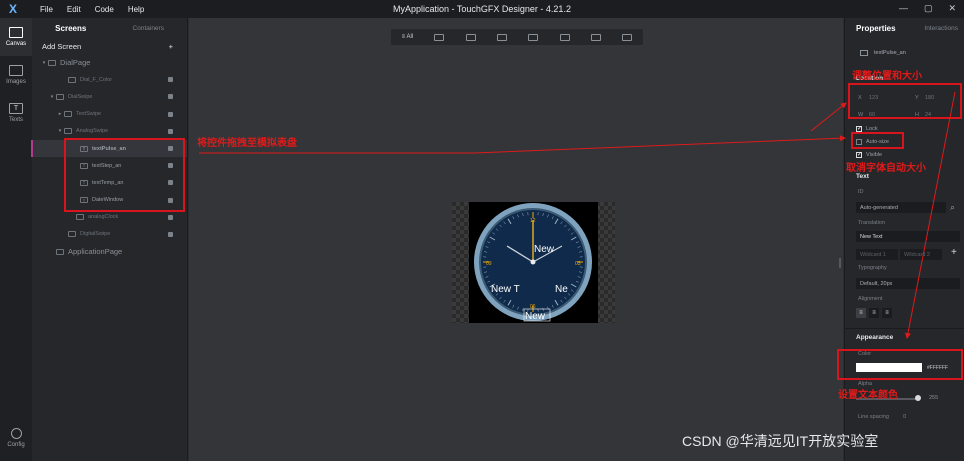  I want to click on tree-item: Dial_F_Color, so click(109, 79).